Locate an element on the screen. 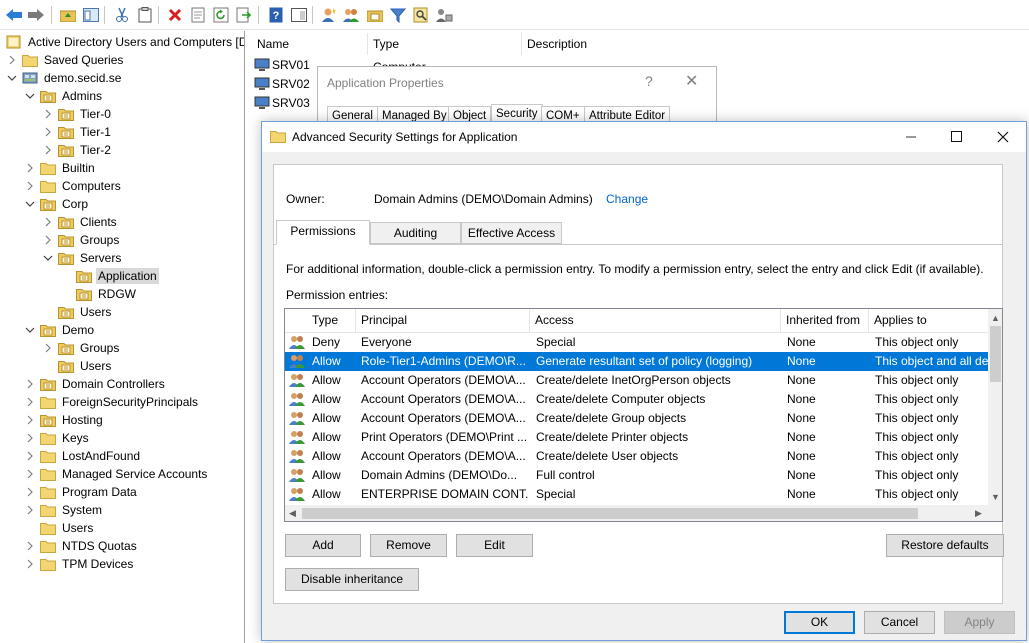 The height and width of the screenshot is (643, 1029). export-list-icon is located at coordinates (244, 15).